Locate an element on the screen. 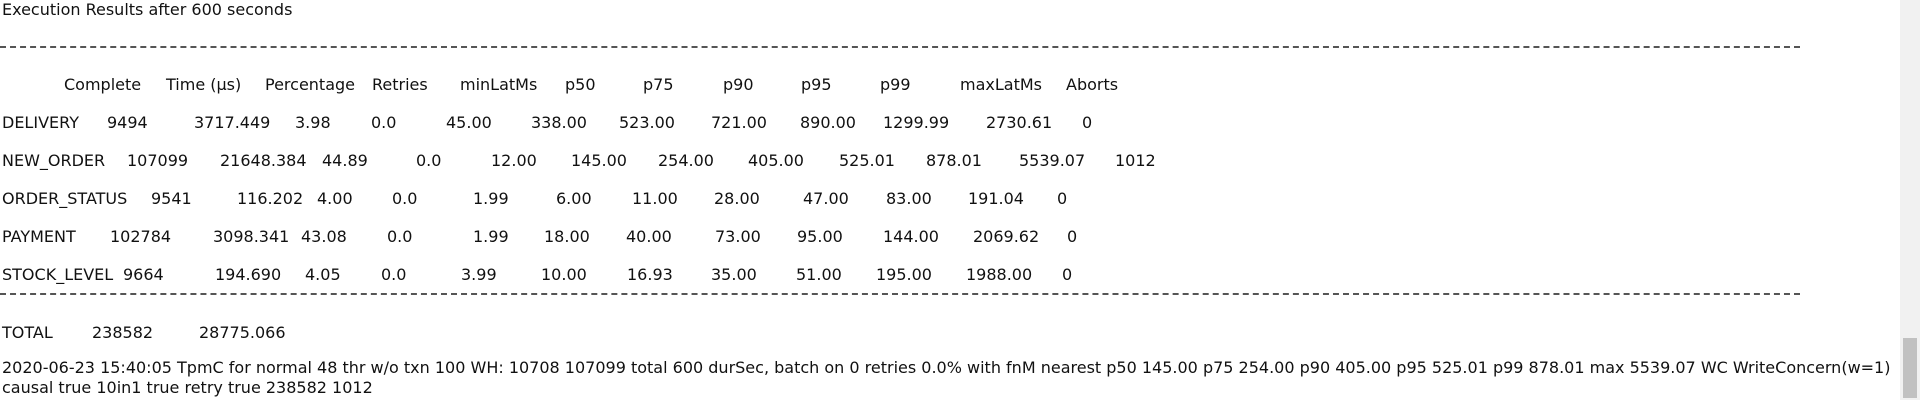 The image size is (1920, 400). p95-cell: 890.00 is located at coordinates (828, 122).